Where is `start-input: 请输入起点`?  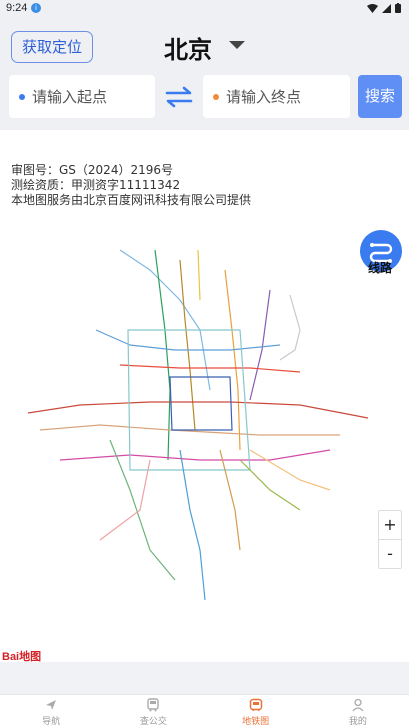 start-input: 请输入起点 is located at coordinates (82, 96).